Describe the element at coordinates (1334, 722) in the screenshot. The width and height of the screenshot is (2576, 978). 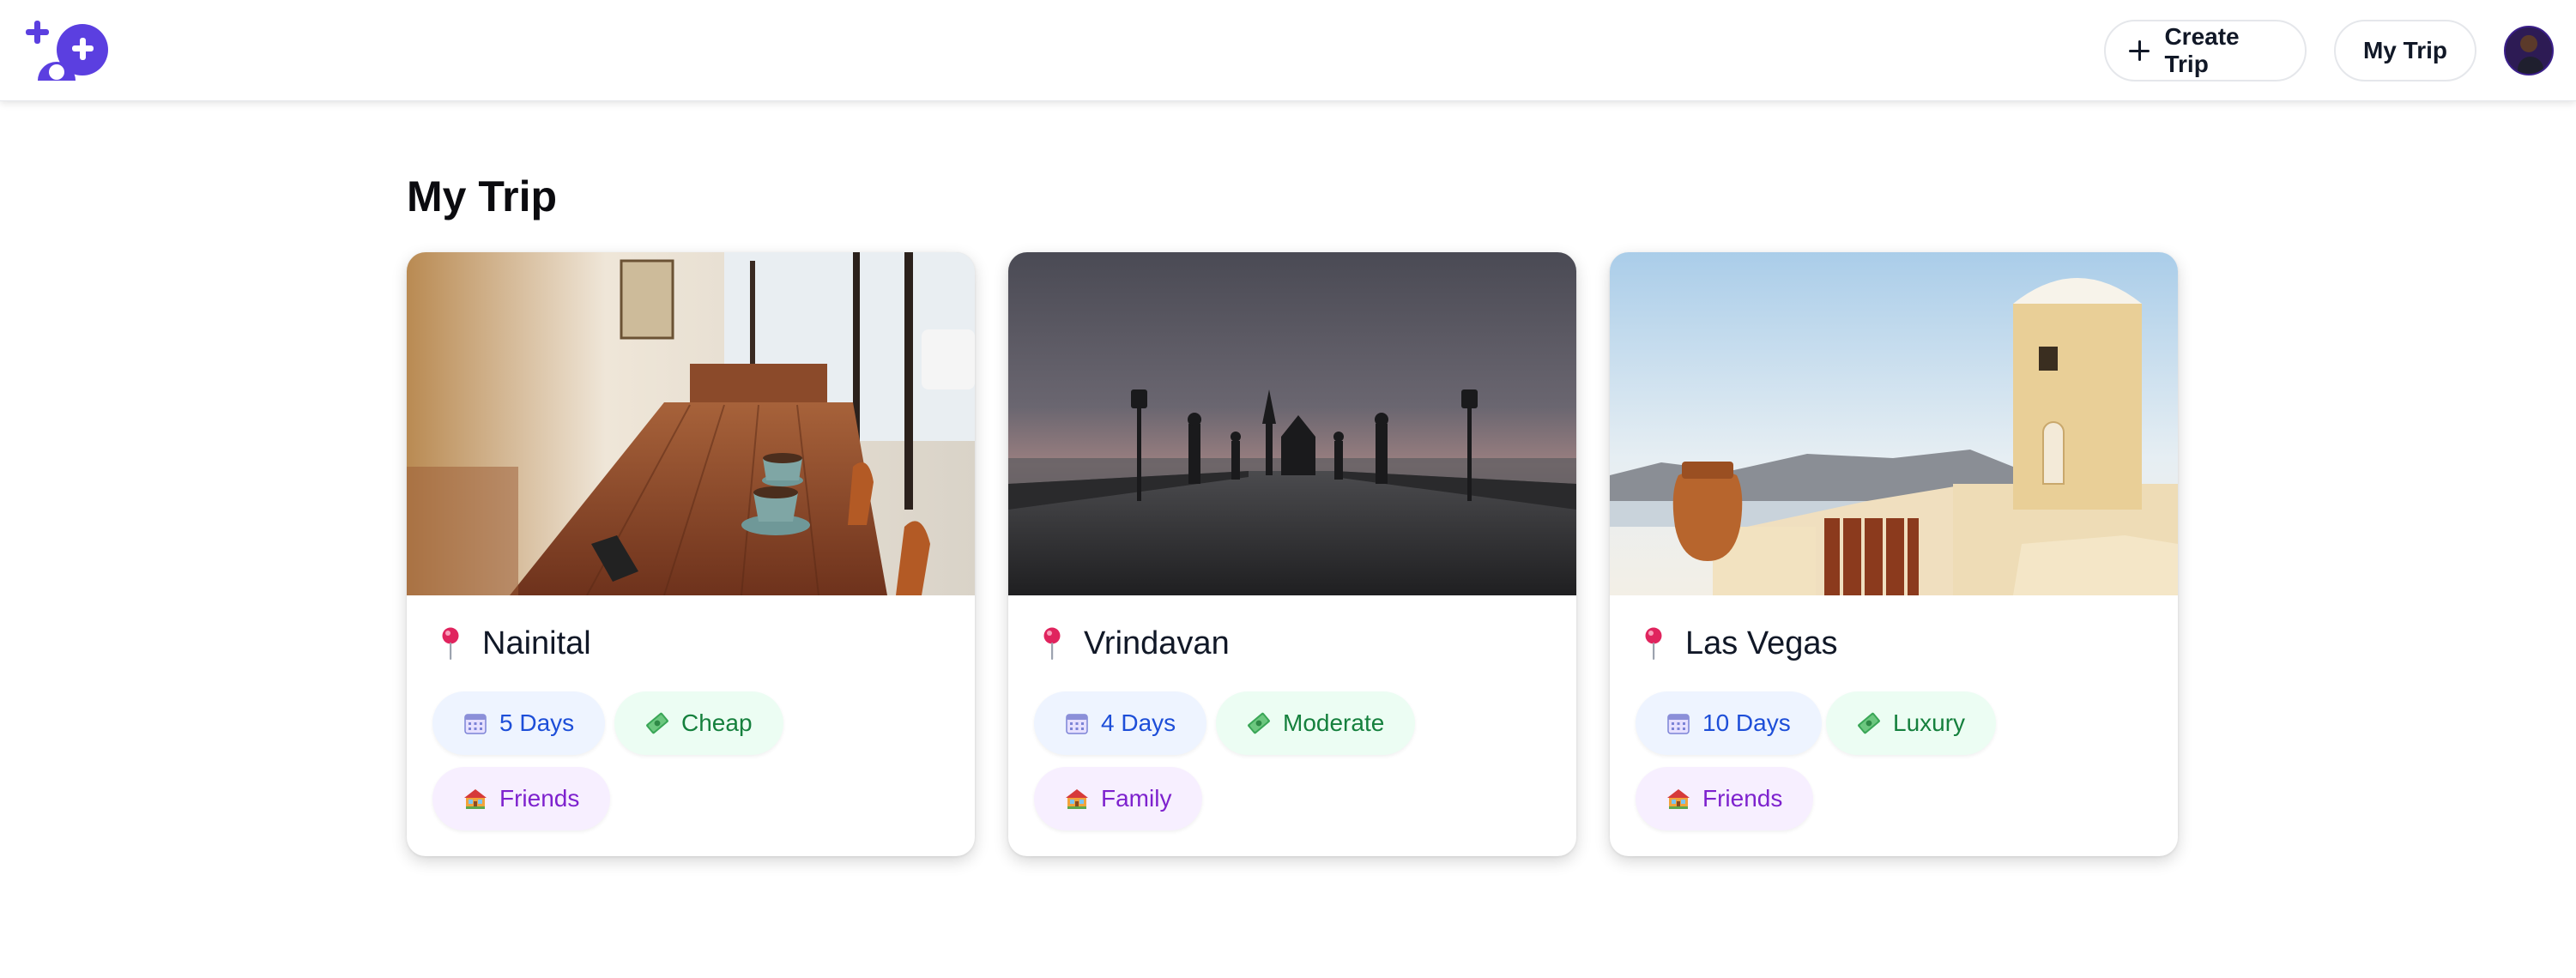
I see `budget-label: Moderate` at that location.